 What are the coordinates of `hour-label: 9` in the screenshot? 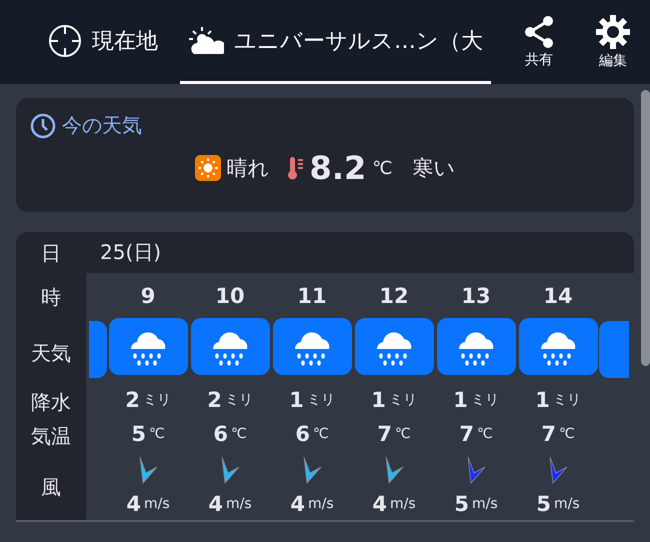 It's located at (148, 296).